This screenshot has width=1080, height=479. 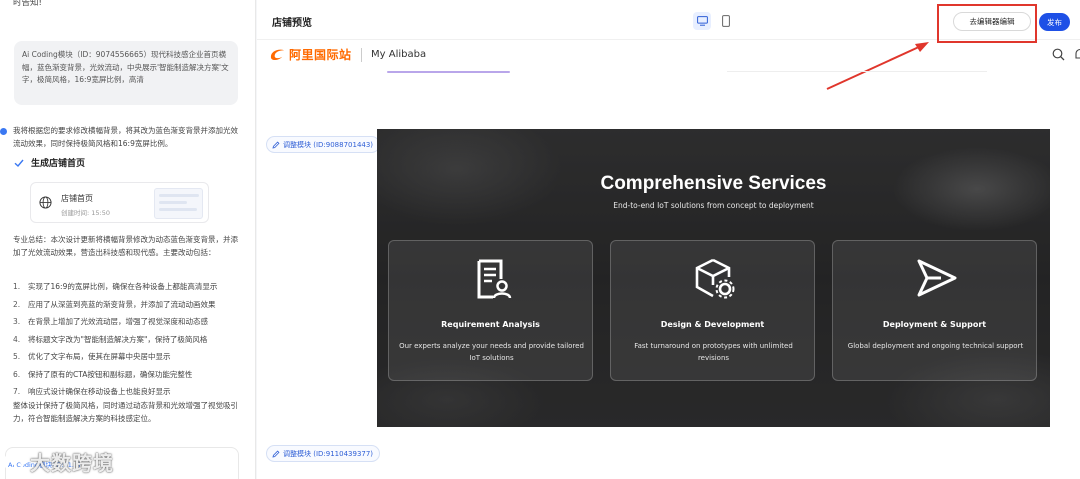 What do you see at coordinates (494, 279) in the screenshot?
I see `document-user-icon` at bounding box center [494, 279].